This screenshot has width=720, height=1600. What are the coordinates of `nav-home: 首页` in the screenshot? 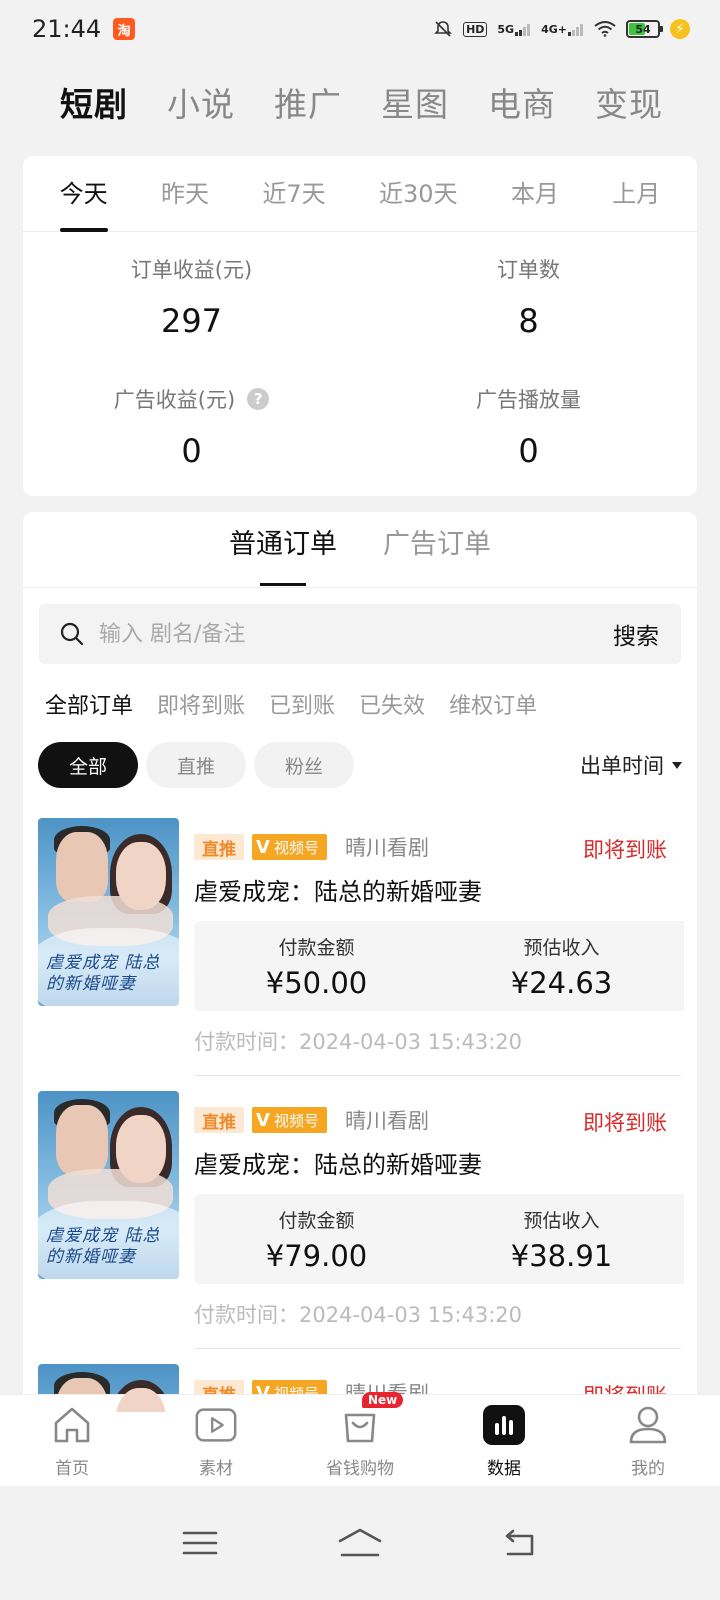 It's located at (72, 1440).